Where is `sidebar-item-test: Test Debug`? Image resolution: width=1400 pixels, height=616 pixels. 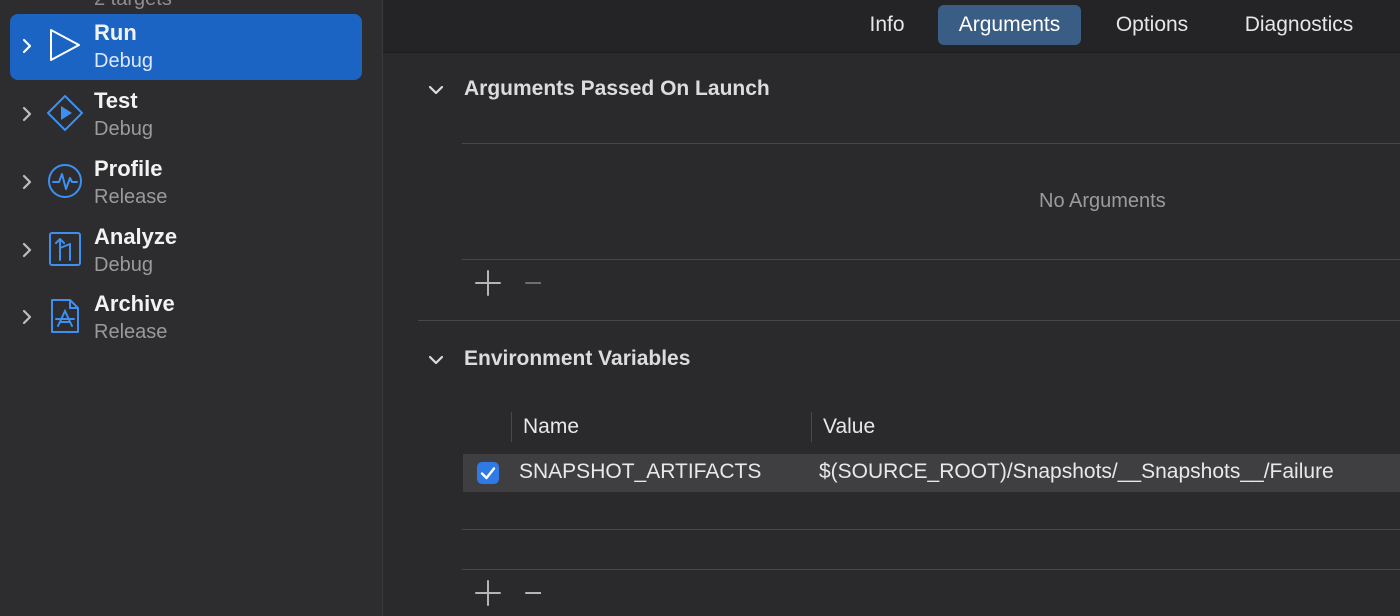 sidebar-item-test: Test Debug is located at coordinates (186, 115).